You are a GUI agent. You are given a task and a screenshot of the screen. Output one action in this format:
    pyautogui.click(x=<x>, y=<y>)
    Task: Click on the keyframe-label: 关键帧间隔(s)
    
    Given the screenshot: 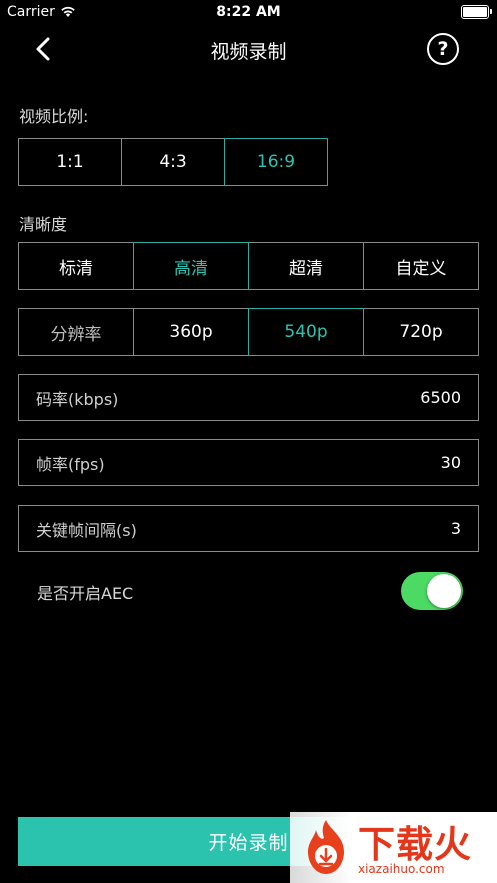 What is the action you would take?
    pyautogui.click(x=86, y=530)
    